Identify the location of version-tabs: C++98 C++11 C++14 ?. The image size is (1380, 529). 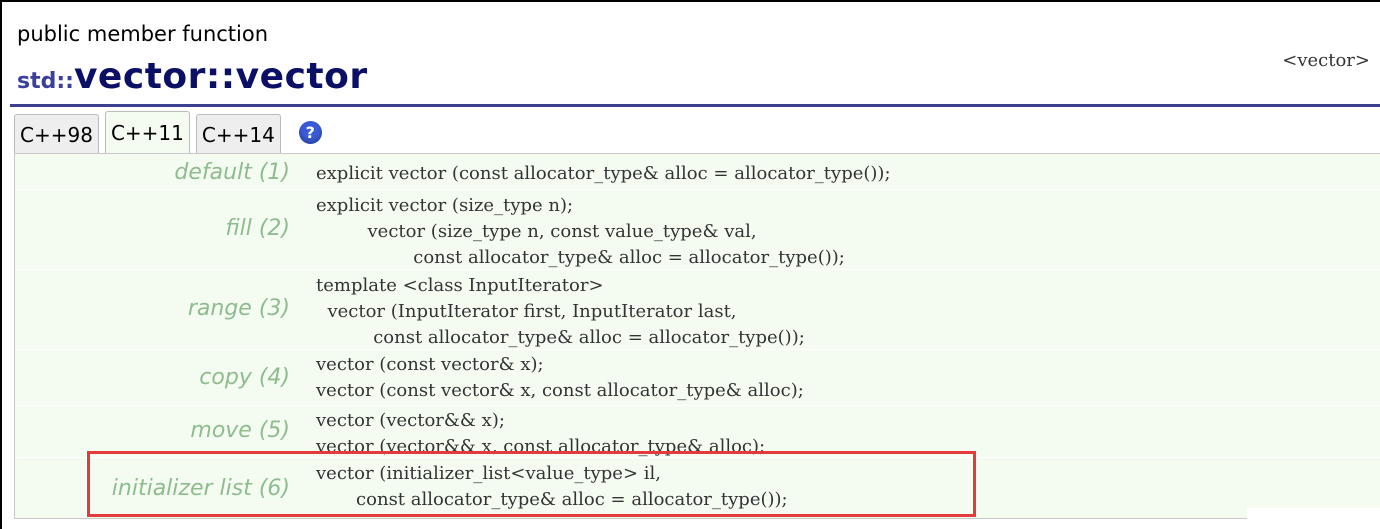
(168, 132).